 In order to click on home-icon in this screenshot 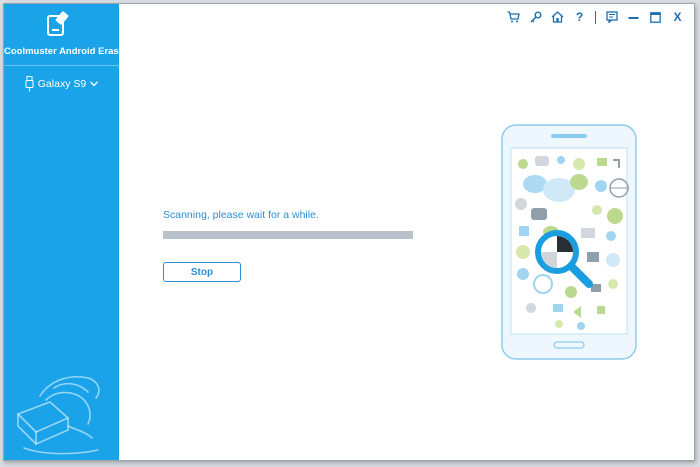, I will do `click(557, 17)`.